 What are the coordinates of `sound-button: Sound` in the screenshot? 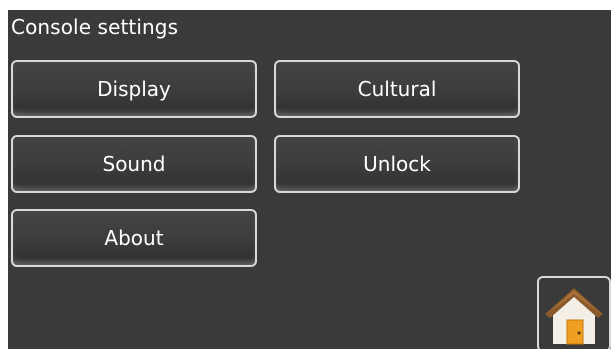 It's located at (134, 164).